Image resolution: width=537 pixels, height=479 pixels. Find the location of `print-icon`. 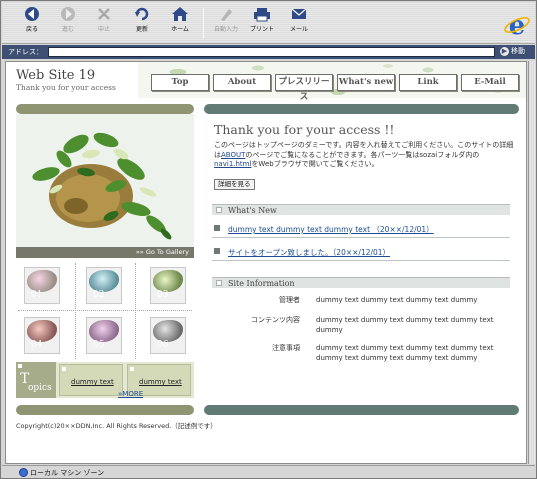

print-icon is located at coordinates (262, 15).